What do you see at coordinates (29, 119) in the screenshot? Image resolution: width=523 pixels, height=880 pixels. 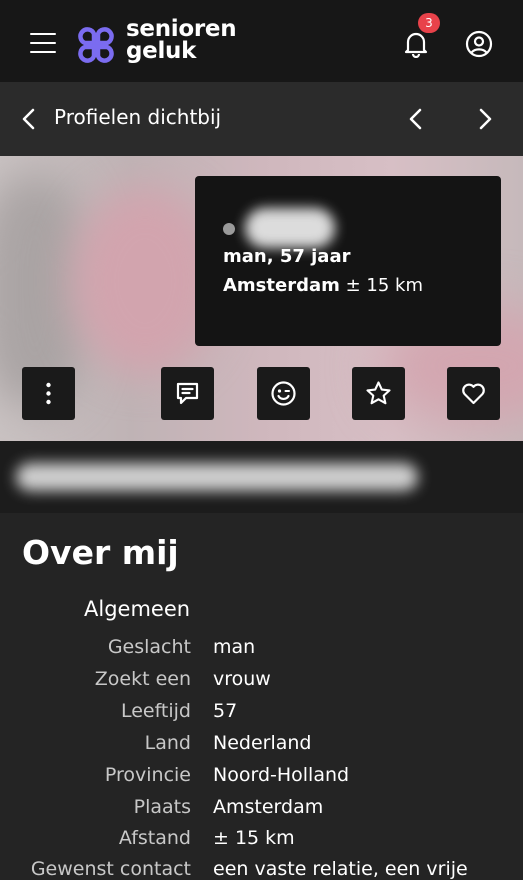 I see `chevron-left-icon` at bounding box center [29, 119].